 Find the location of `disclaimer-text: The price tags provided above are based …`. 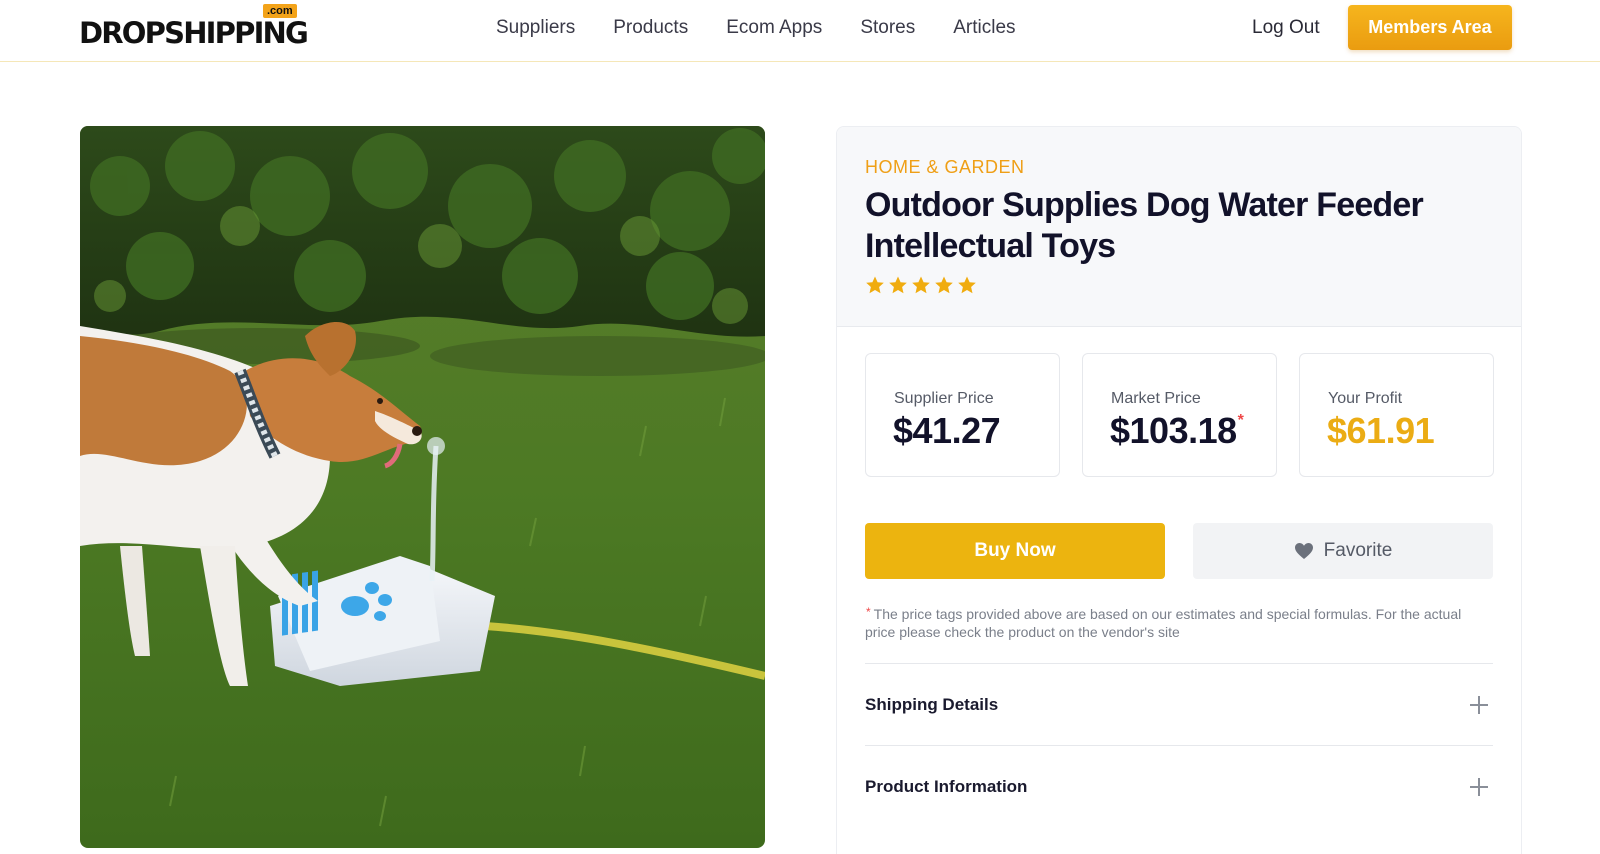

disclaimer-text: The price tags provided above are based … is located at coordinates (1163, 623).